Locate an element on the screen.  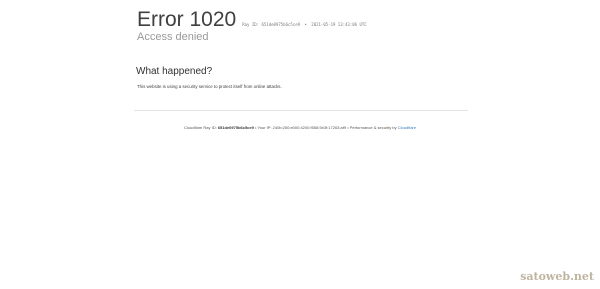
watermark: satoweb.net is located at coordinates (557, 276).